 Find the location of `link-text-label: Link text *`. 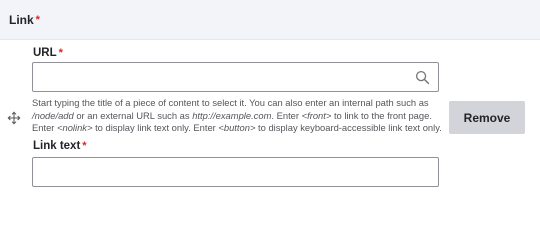

link-text-label: Link text * is located at coordinates (60, 146).